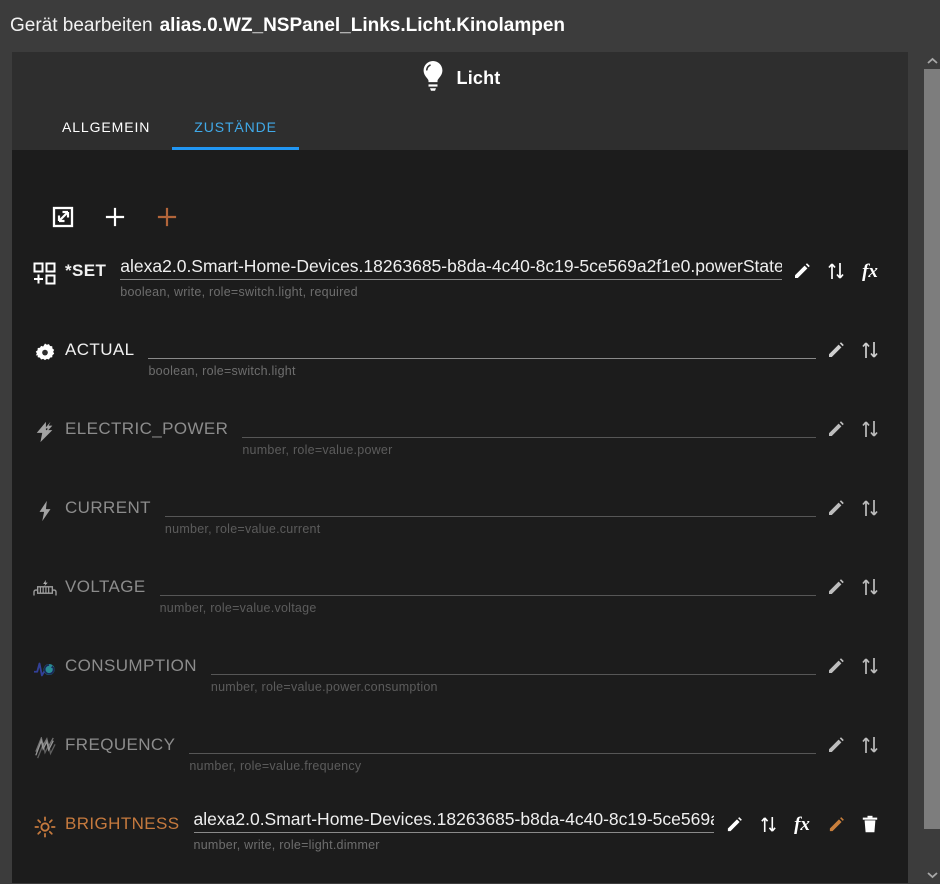 Image resolution: width=940 pixels, height=884 pixels. What do you see at coordinates (108, 507) in the screenshot?
I see `state-label-current: CURRENT` at bounding box center [108, 507].